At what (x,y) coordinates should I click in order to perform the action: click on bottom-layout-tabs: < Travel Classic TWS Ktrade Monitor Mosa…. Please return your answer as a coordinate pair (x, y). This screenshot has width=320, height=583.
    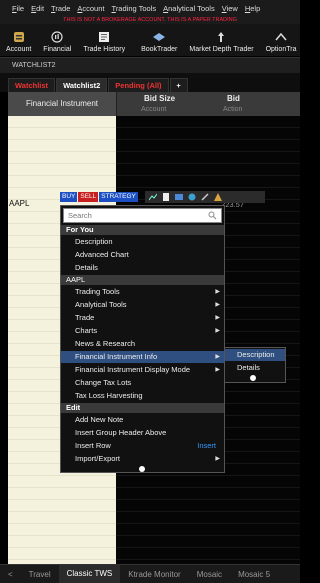
    Looking at the image, I should click on (150, 573).